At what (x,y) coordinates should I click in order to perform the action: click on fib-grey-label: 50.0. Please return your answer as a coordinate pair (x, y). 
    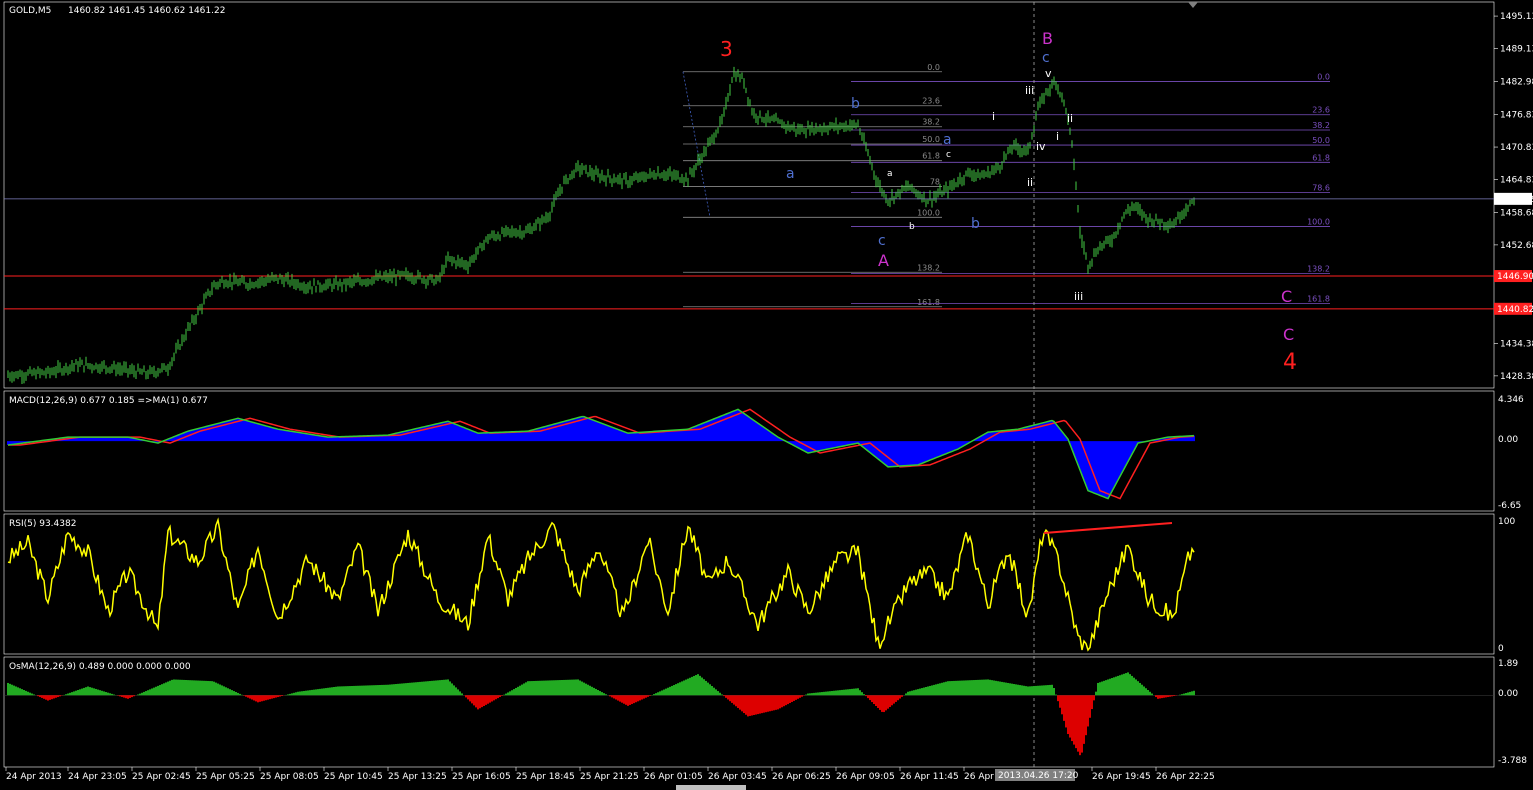
    Looking at the image, I should click on (931, 139).